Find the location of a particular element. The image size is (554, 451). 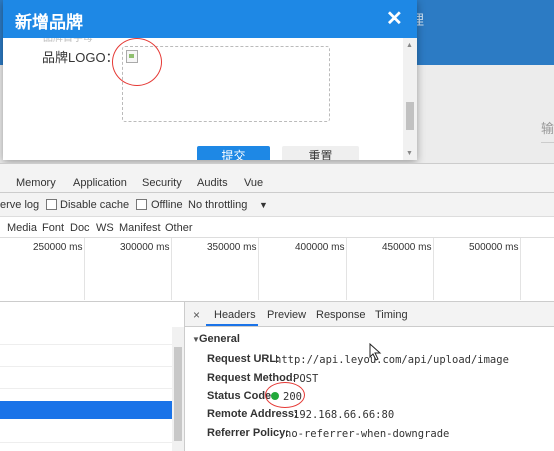

dialog-scrollbar-thumb is located at coordinates (410, 116).